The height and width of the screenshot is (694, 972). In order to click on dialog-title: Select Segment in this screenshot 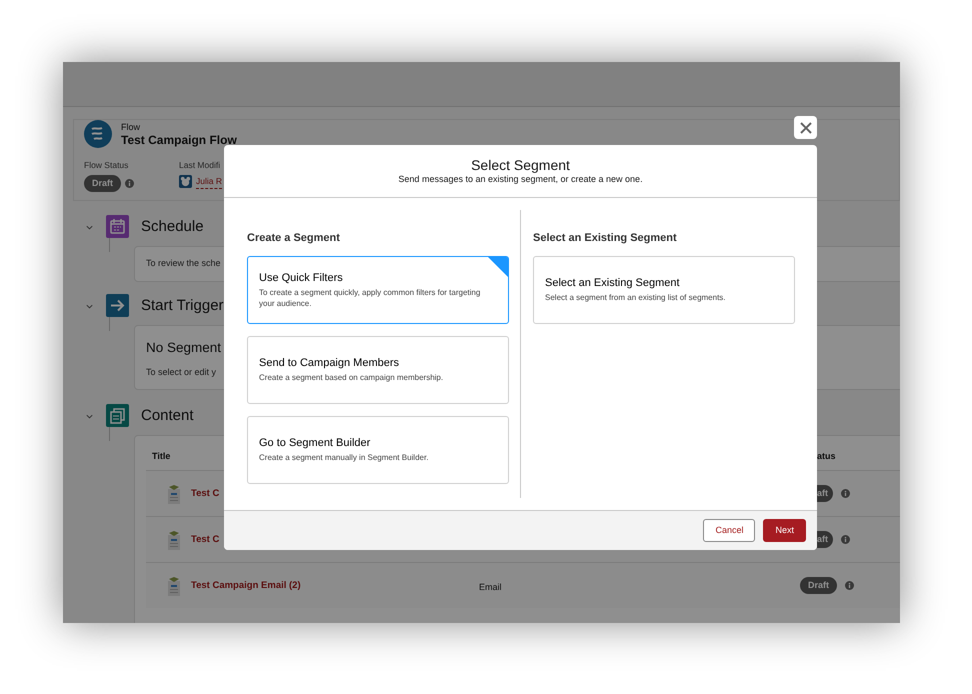, I will do `click(520, 165)`.